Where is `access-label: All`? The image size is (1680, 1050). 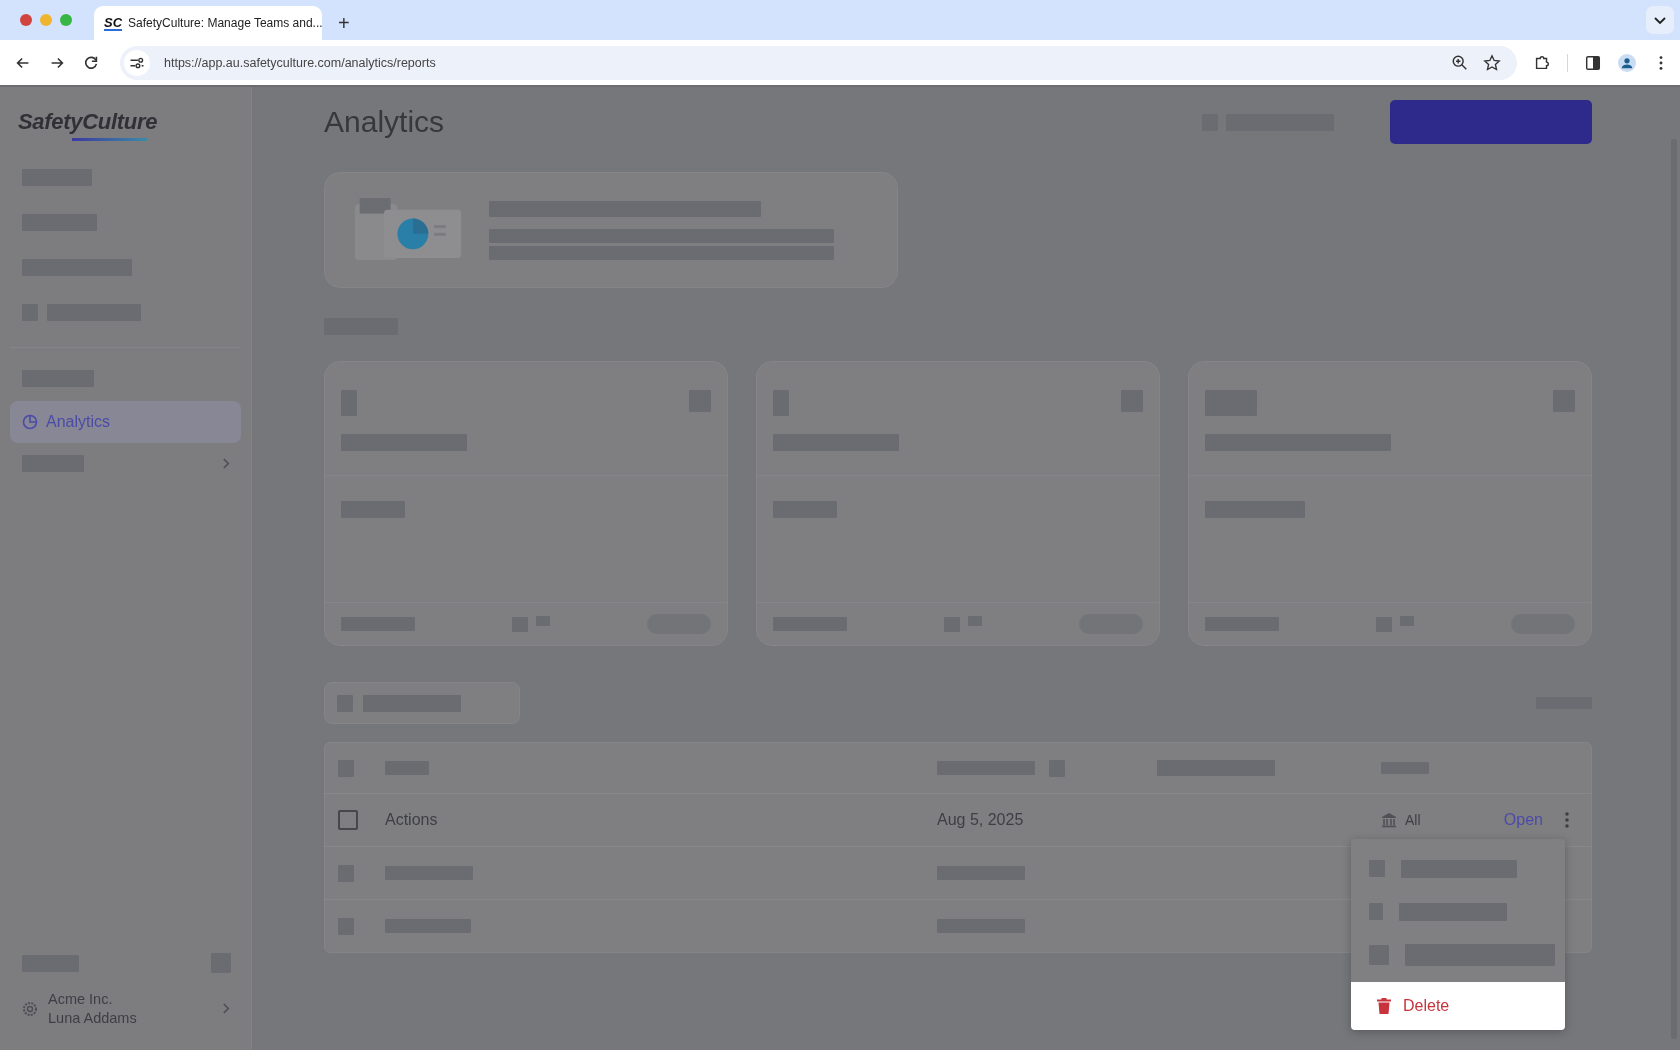
access-label: All is located at coordinates (1413, 820).